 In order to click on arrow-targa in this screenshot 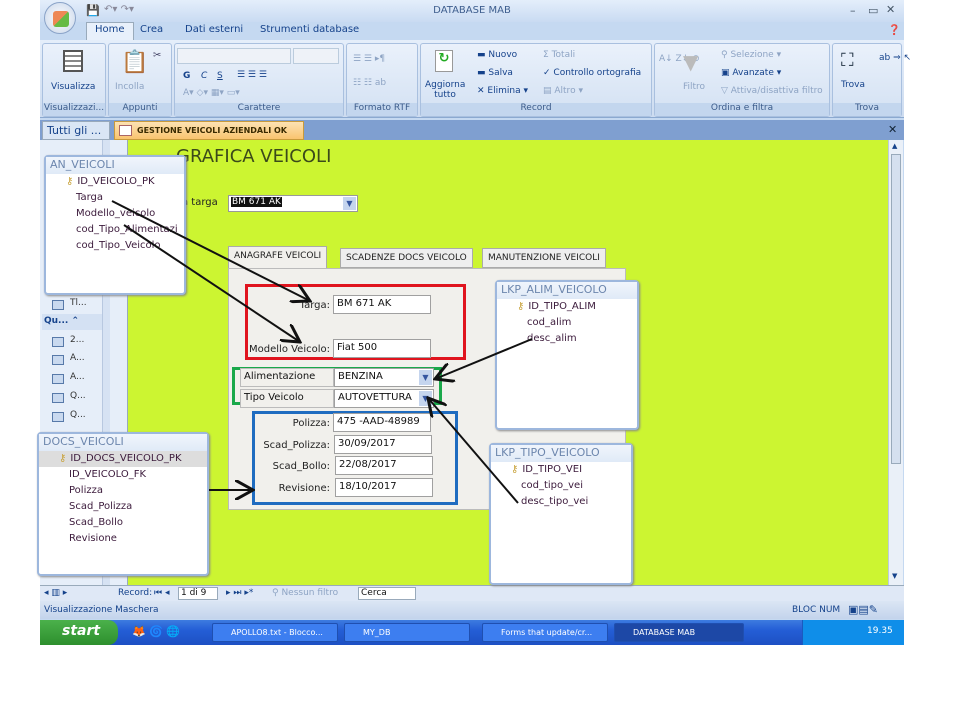, I will do `click(210, 250)`.